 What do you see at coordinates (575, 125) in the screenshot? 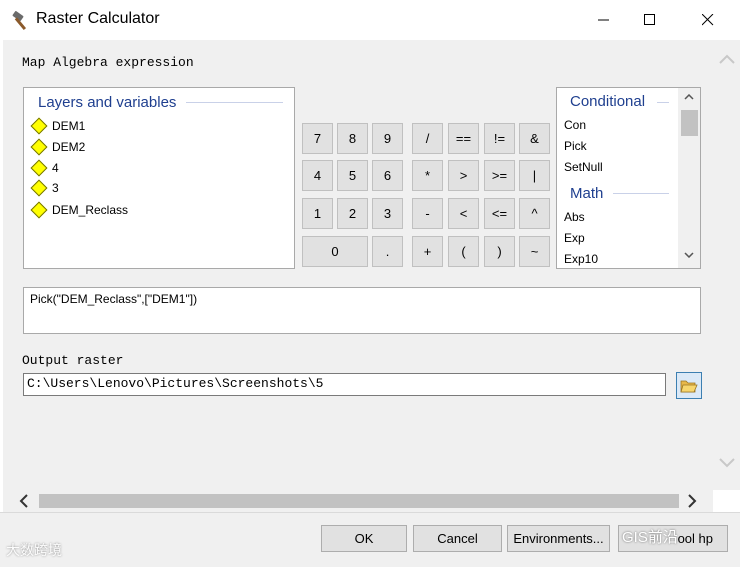
I see `function-item-con: Con` at bounding box center [575, 125].